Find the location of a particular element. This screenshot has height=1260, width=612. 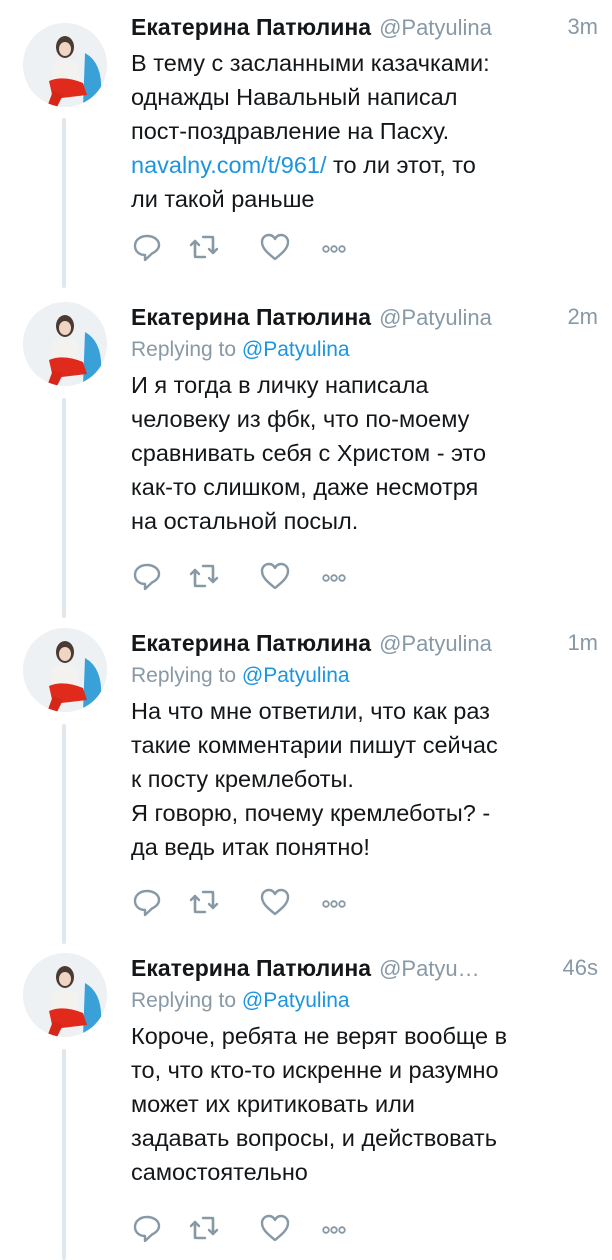

timestamp: 1m is located at coordinates (582, 643).